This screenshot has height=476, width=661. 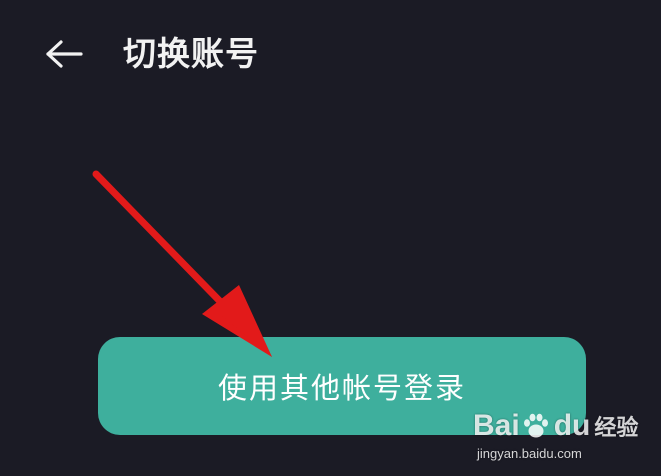 I want to click on login-button-label: 使用其他帐号登录, so click(x=341, y=388).